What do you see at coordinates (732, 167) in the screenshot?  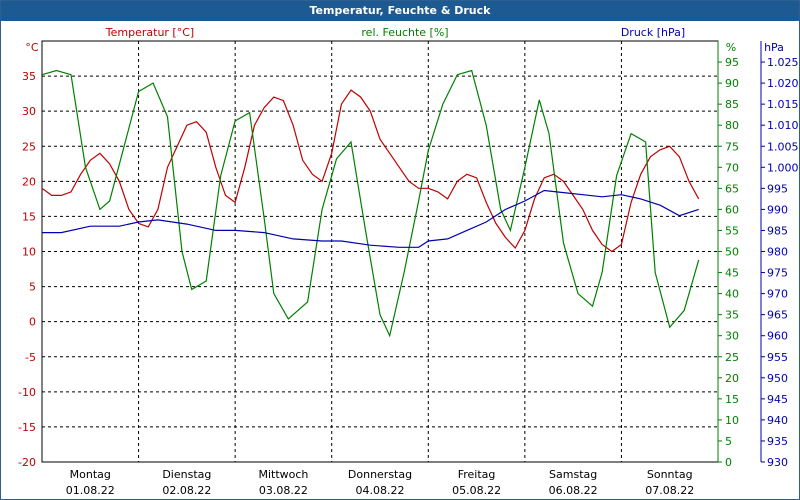 I see `humidity-tick-label: 70` at bounding box center [732, 167].